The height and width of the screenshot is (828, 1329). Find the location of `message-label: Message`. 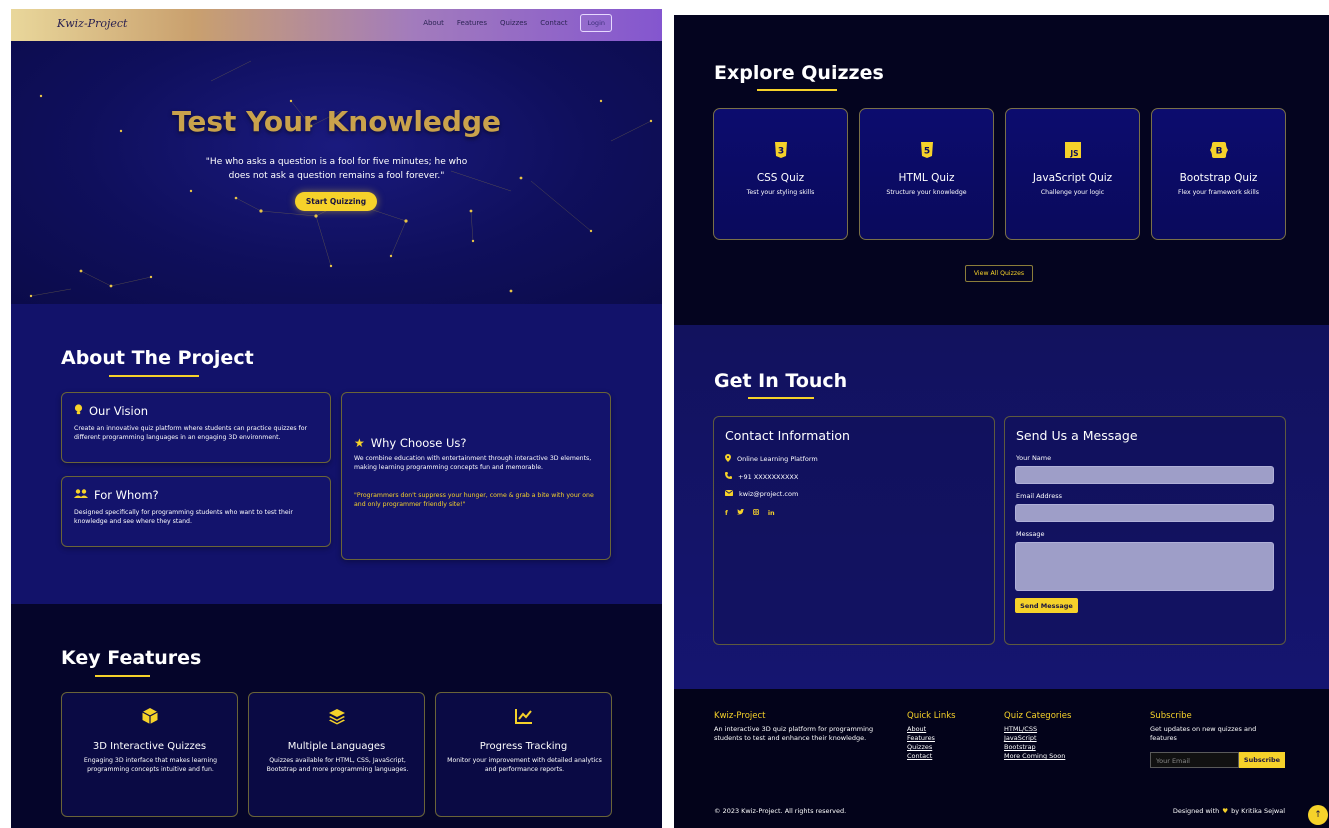

message-label: Message is located at coordinates (1030, 534).